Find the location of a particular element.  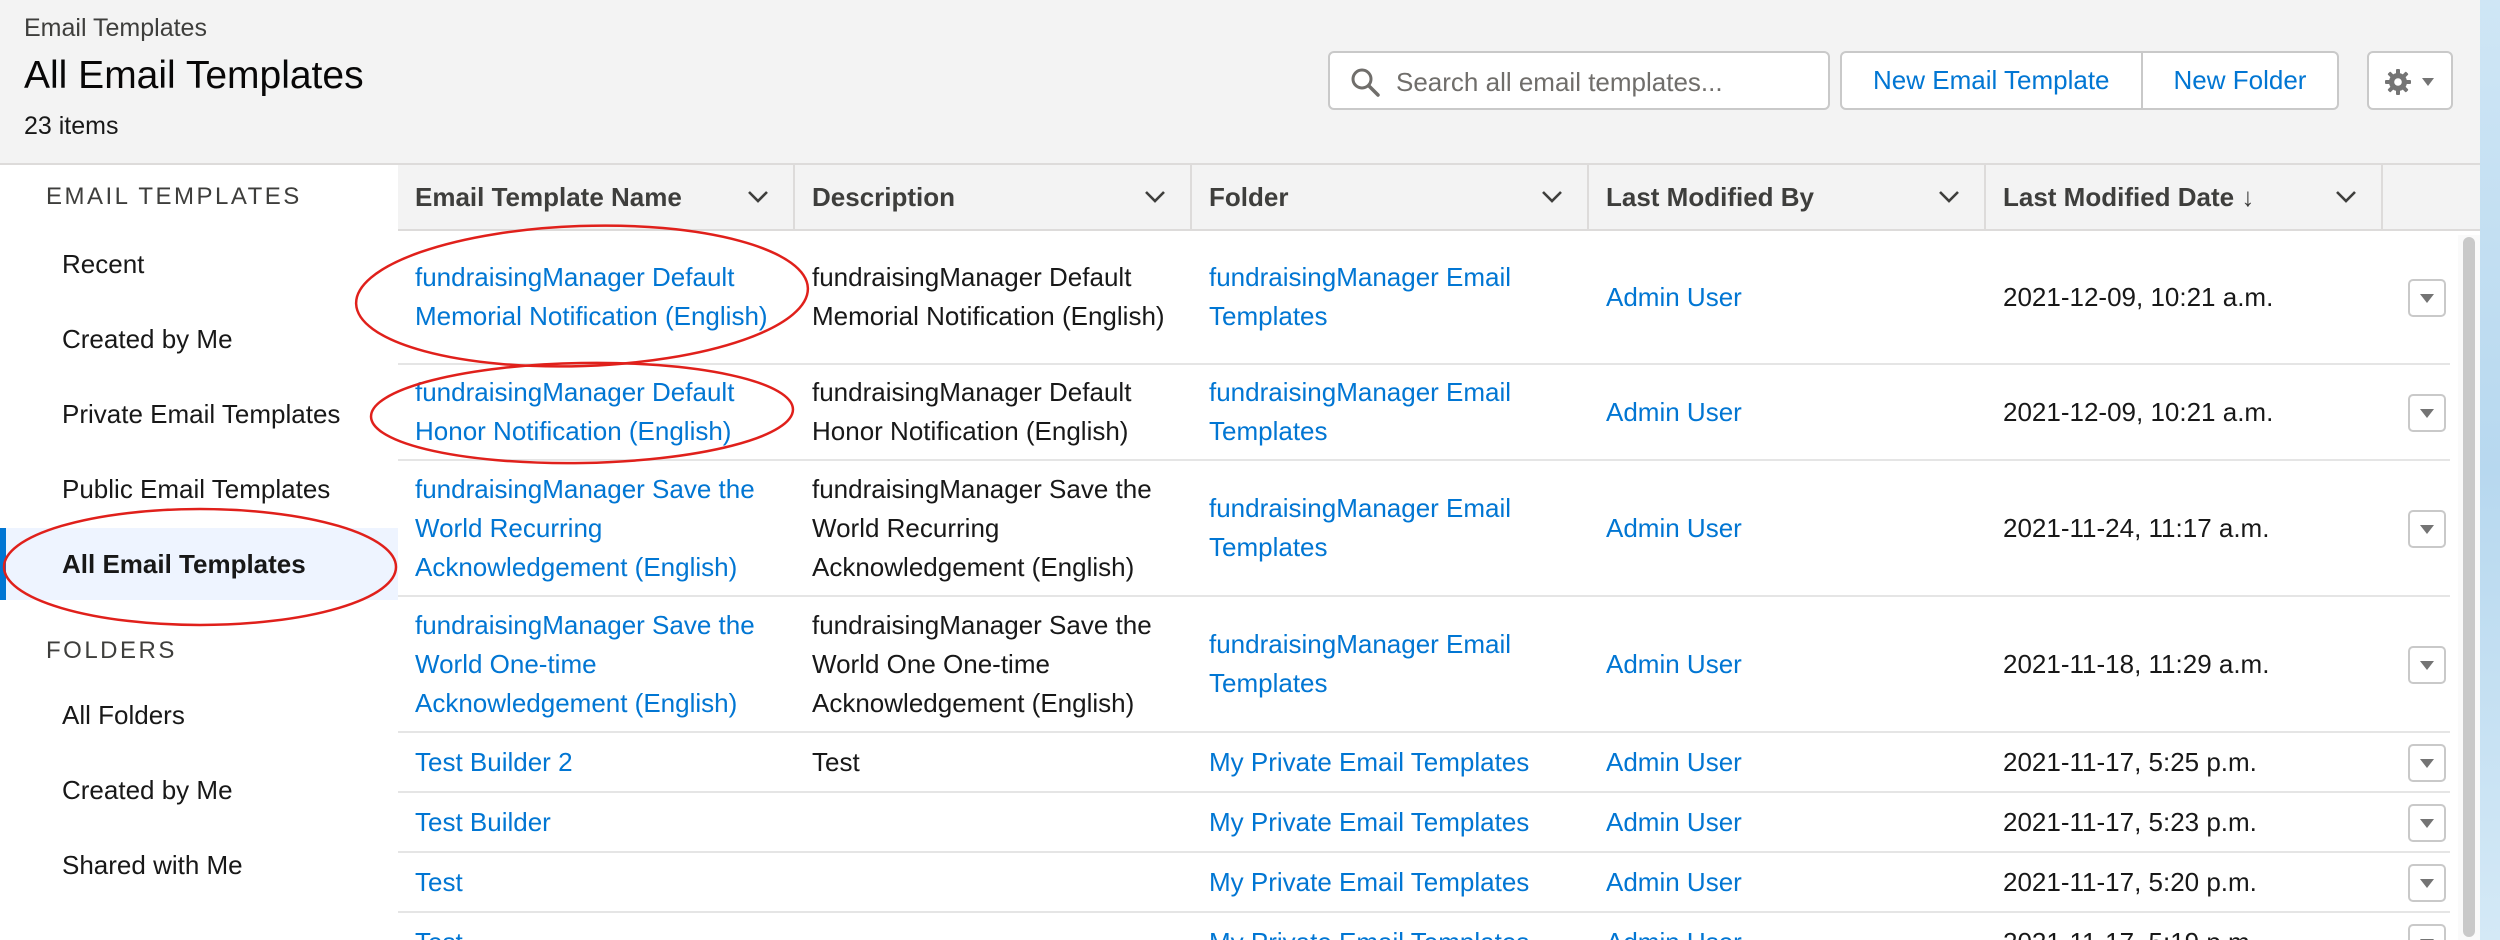

modified-date: 2021-11-17, 5:20 p.m. is located at coordinates (2130, 881).